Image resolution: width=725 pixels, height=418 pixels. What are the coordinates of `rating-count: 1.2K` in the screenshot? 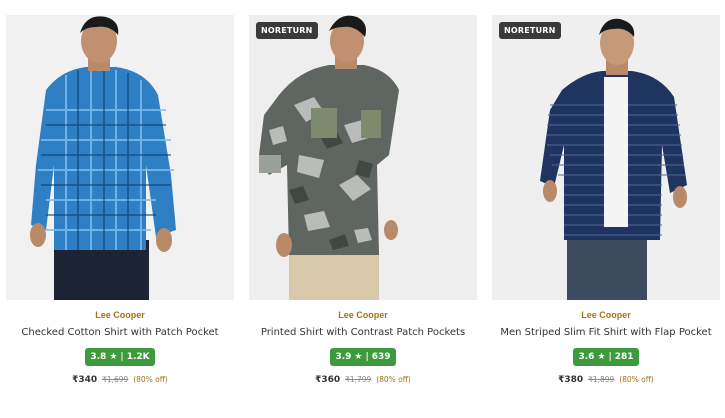 It's located at (138, 357).